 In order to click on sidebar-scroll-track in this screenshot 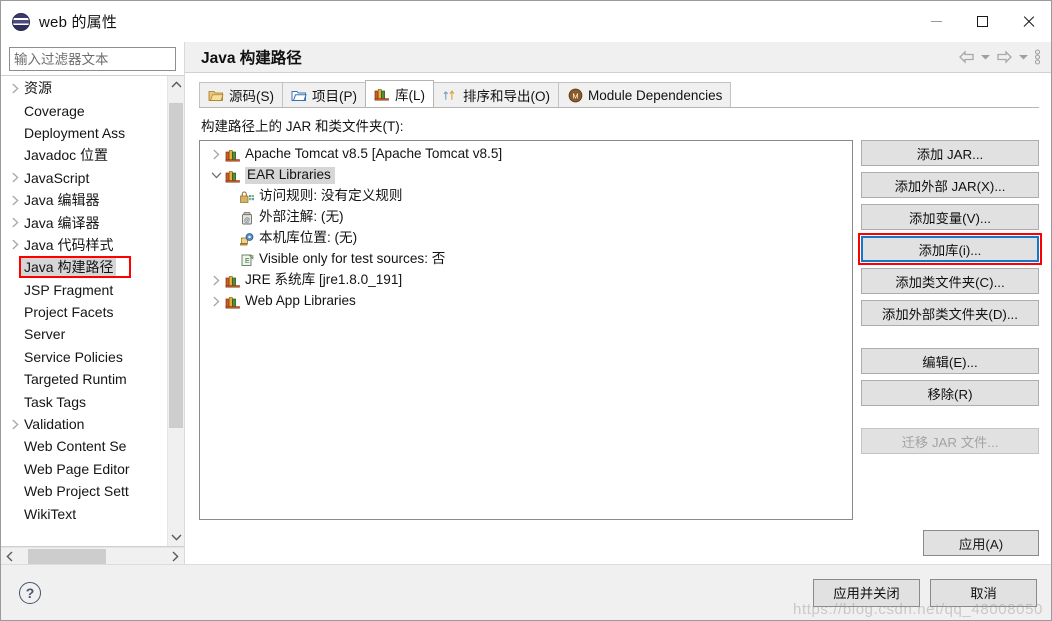, I will do `click(176, 311)`.